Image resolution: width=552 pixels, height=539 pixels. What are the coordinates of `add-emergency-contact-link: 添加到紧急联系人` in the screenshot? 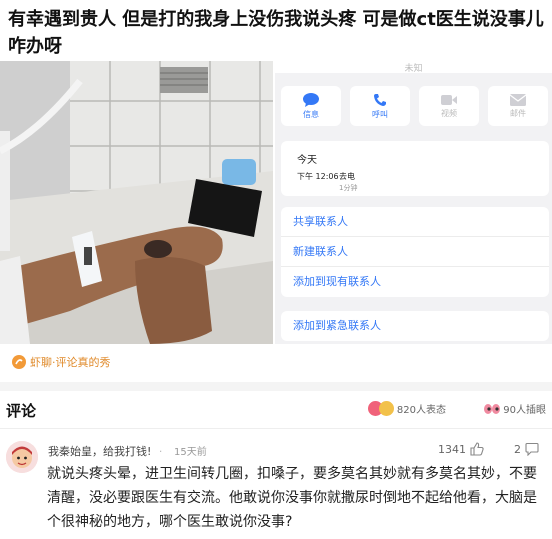 It's located at (415, 326).